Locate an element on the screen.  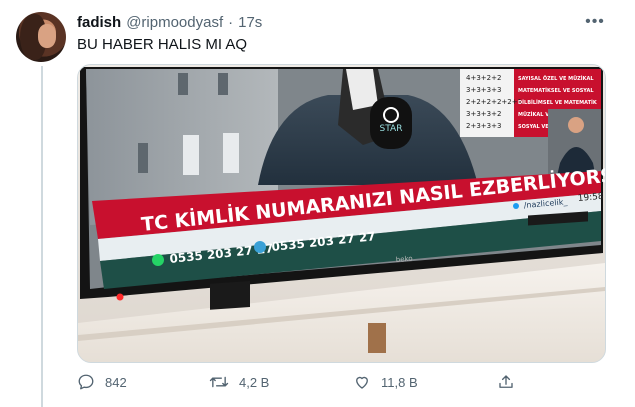
reply-button: 842 is located at coordinates (102, 382).